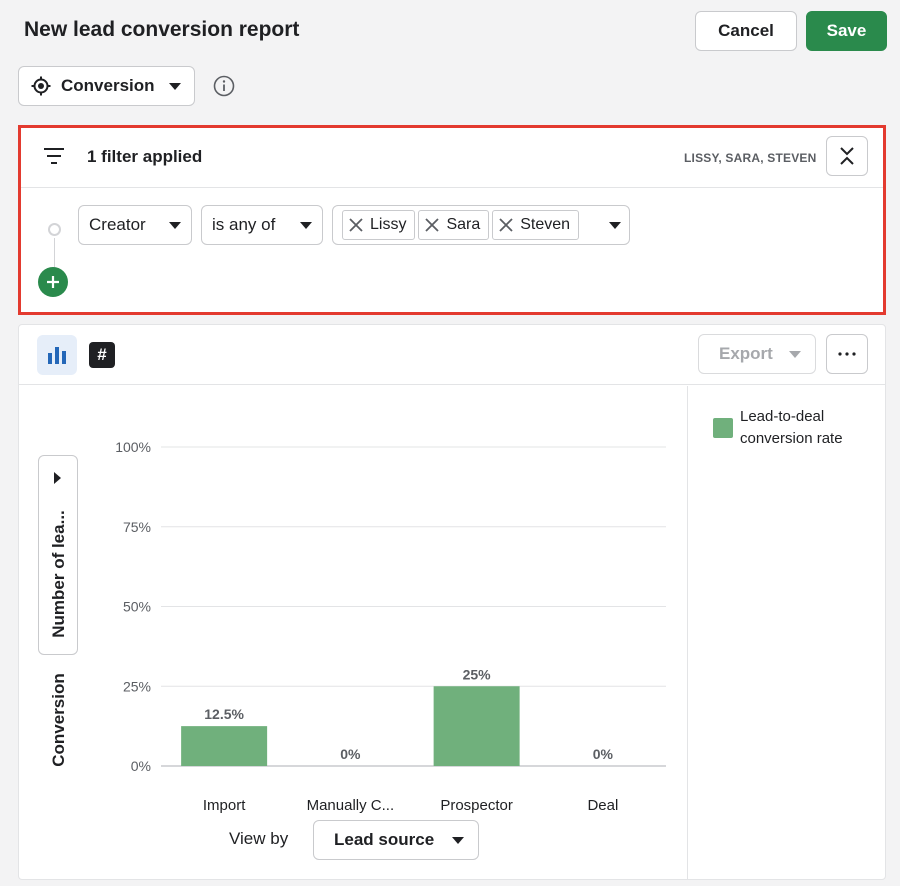 Image resolution: width=900 pixels, height=886 pixels. What do you see at coordinates (133, 447) in the screenshot?
I see `y-tick-label: 100%` at bounding box center [133, 447].